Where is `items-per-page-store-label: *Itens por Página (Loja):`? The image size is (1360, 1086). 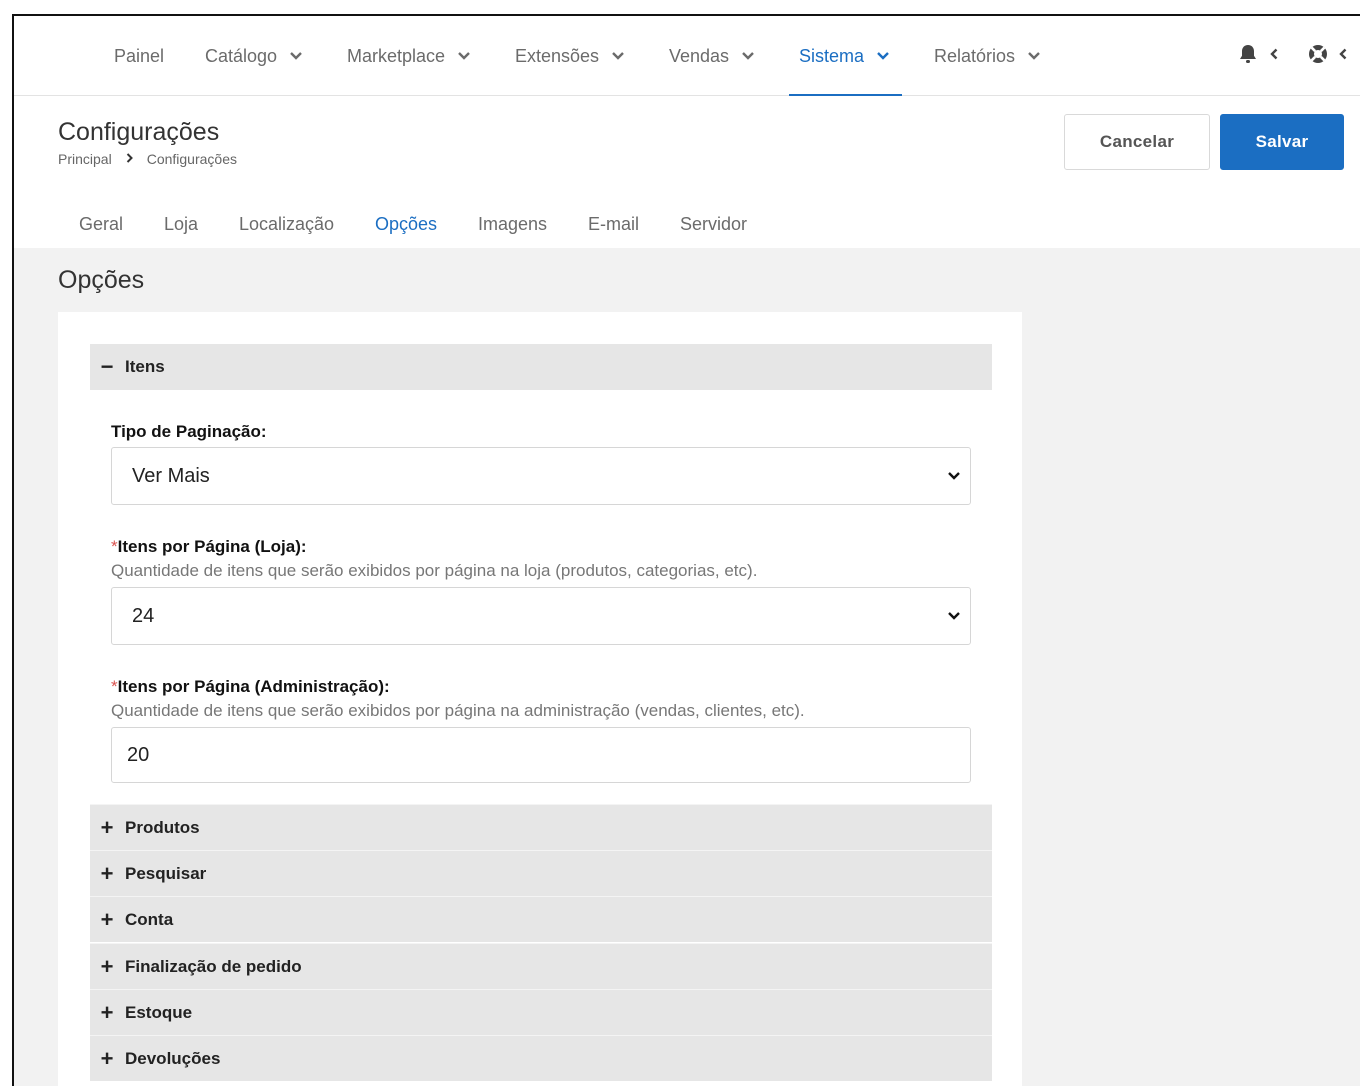
items-per-page-store-label: *Itens por Página (Loja): is located at coordinates (209, 547).